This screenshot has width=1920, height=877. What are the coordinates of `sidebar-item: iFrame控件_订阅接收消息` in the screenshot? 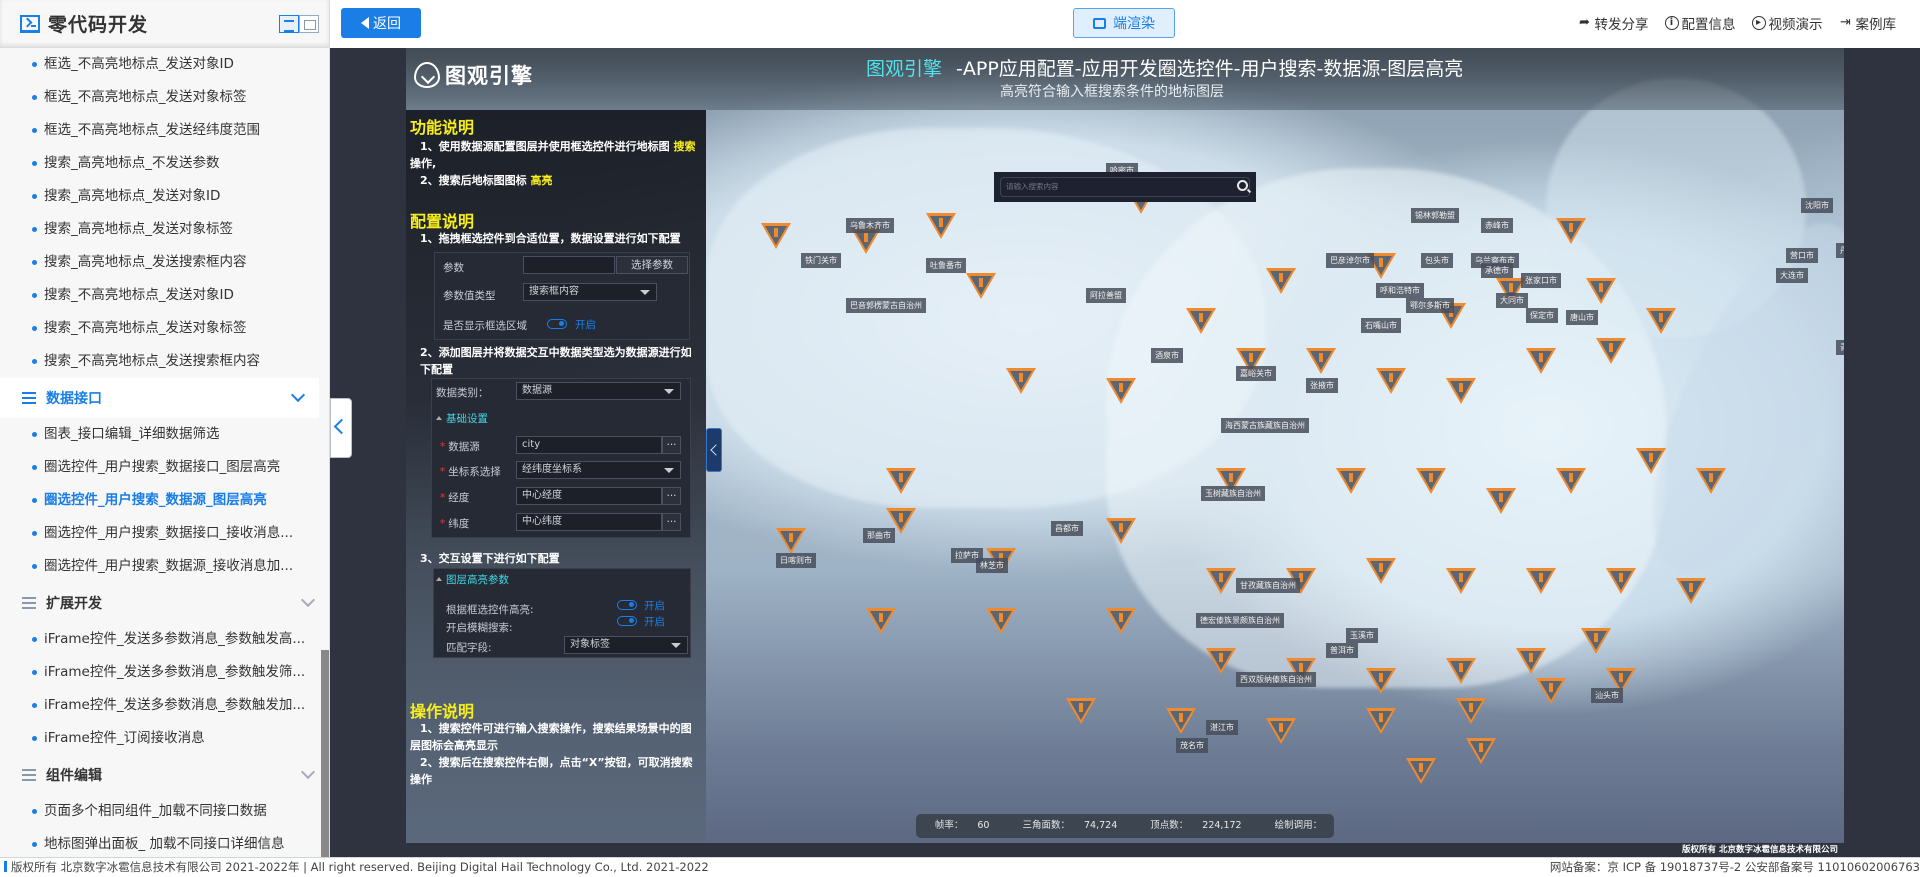 It's located at (164, 738).